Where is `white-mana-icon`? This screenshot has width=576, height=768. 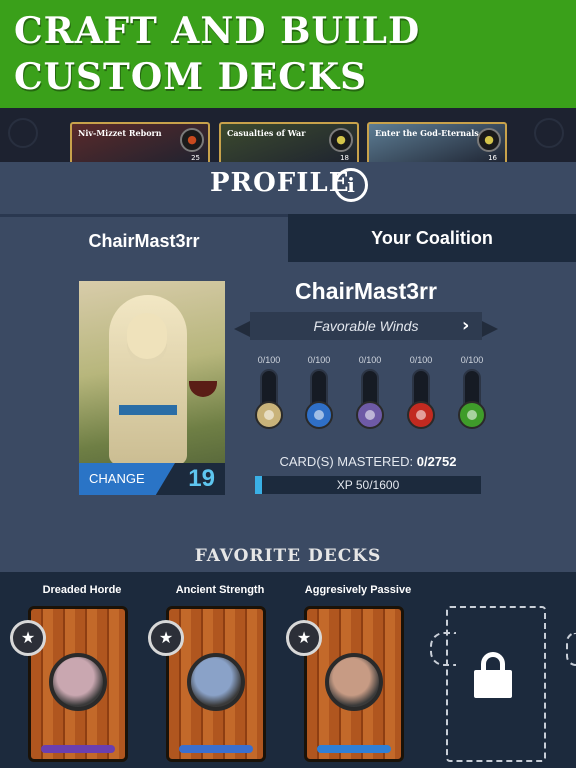
white-mana-icon is located at coordinates (269, 415).